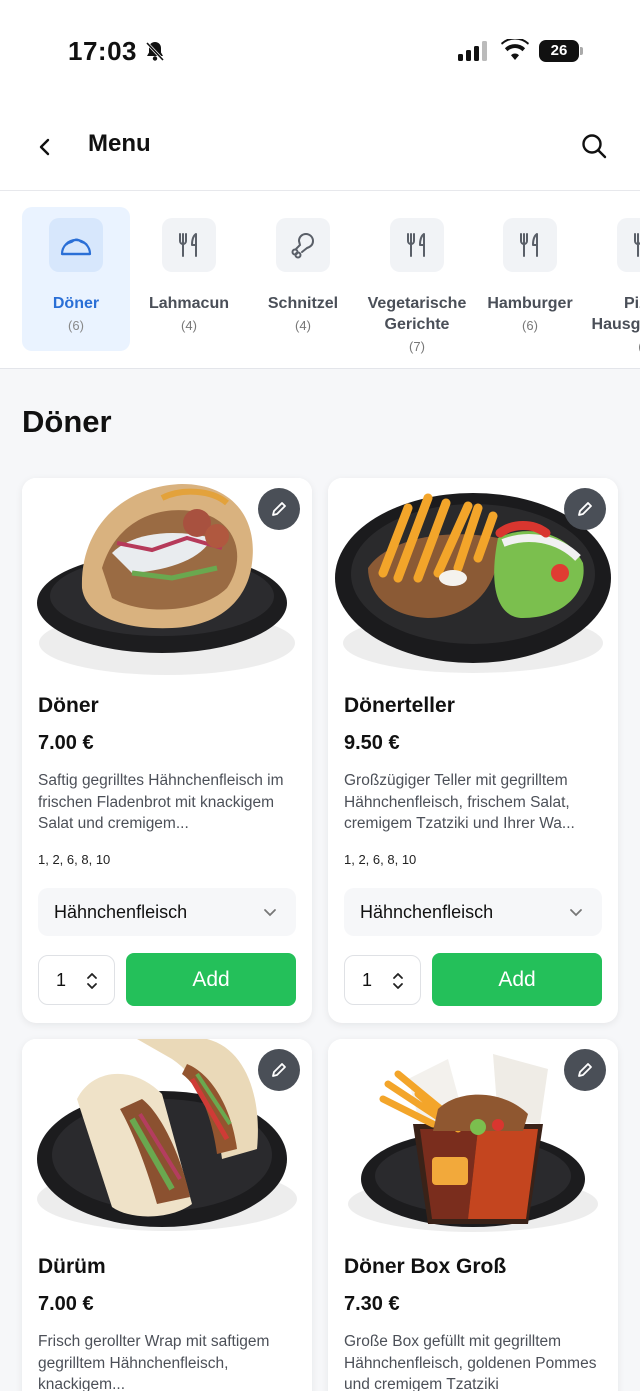  I want to click on category-tab-pizza-hausgemacht: Pizza Hausgemacht (1, so click(615, 280).